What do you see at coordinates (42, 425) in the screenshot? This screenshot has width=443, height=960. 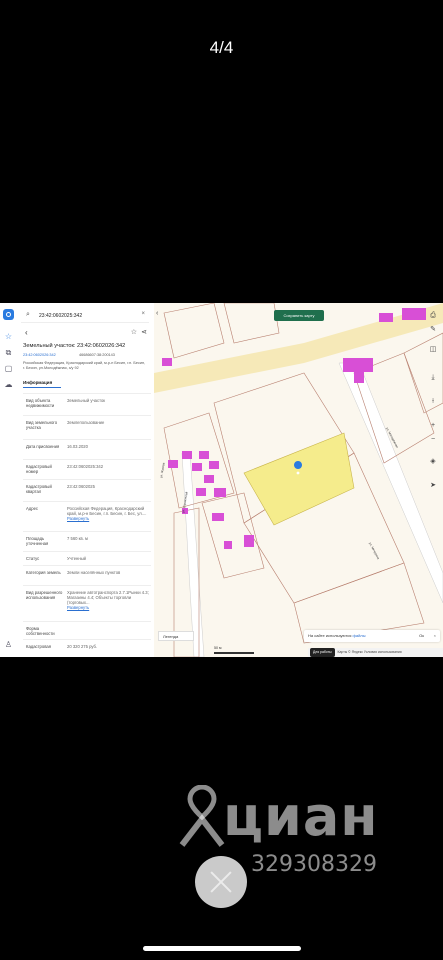 I see `info-key: Вид земельного участка` at bounding box center [42, 425].